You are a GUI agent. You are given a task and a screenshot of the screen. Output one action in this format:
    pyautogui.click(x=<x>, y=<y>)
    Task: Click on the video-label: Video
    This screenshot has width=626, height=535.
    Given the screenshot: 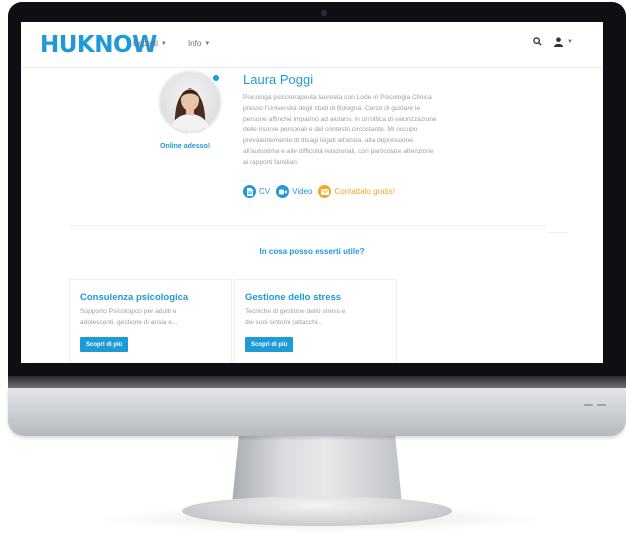 What is the action you would take?
    pyautogui.click(x=302, y=191)
    